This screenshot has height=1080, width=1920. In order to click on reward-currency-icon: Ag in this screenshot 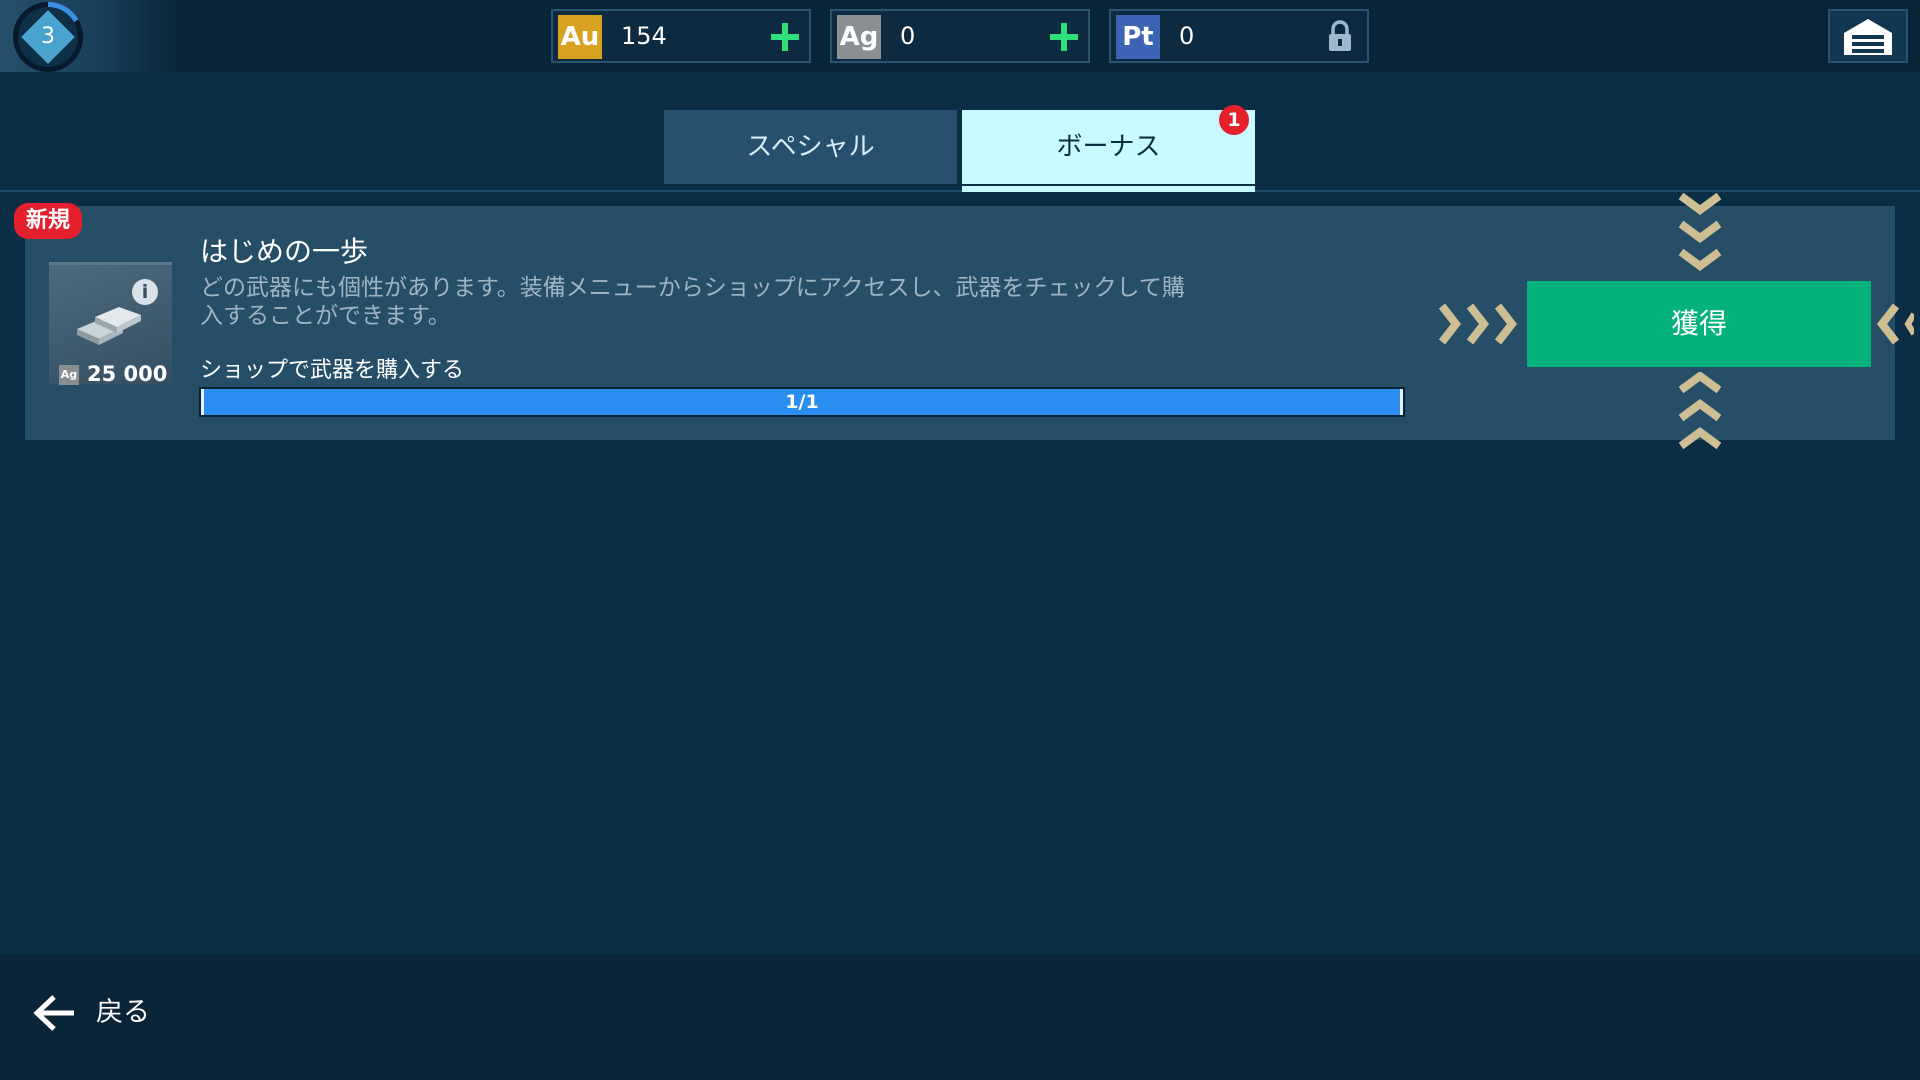, I will do `click(69, 375)`.